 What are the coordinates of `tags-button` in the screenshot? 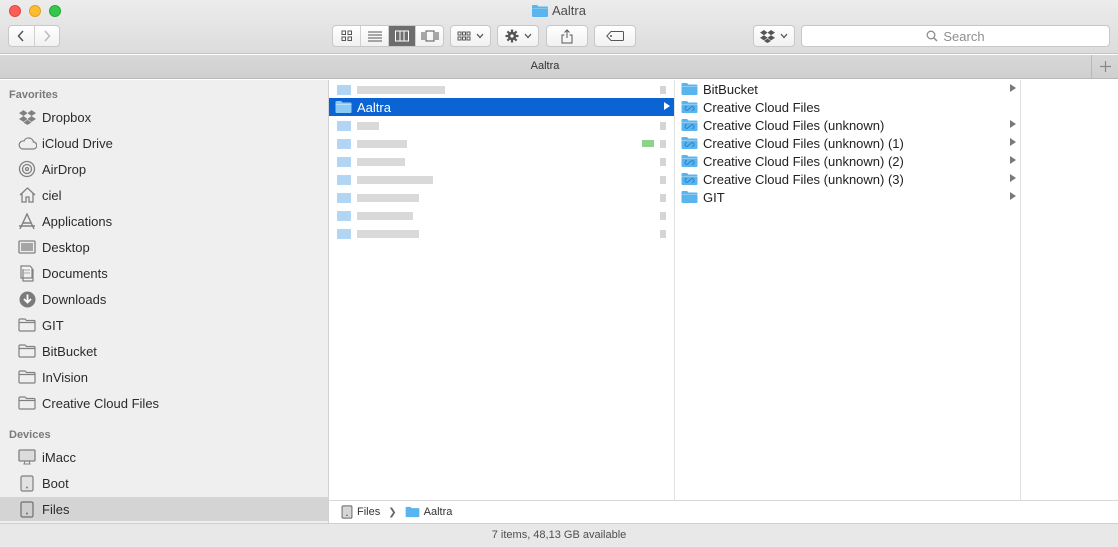 It's located at (615, 36).